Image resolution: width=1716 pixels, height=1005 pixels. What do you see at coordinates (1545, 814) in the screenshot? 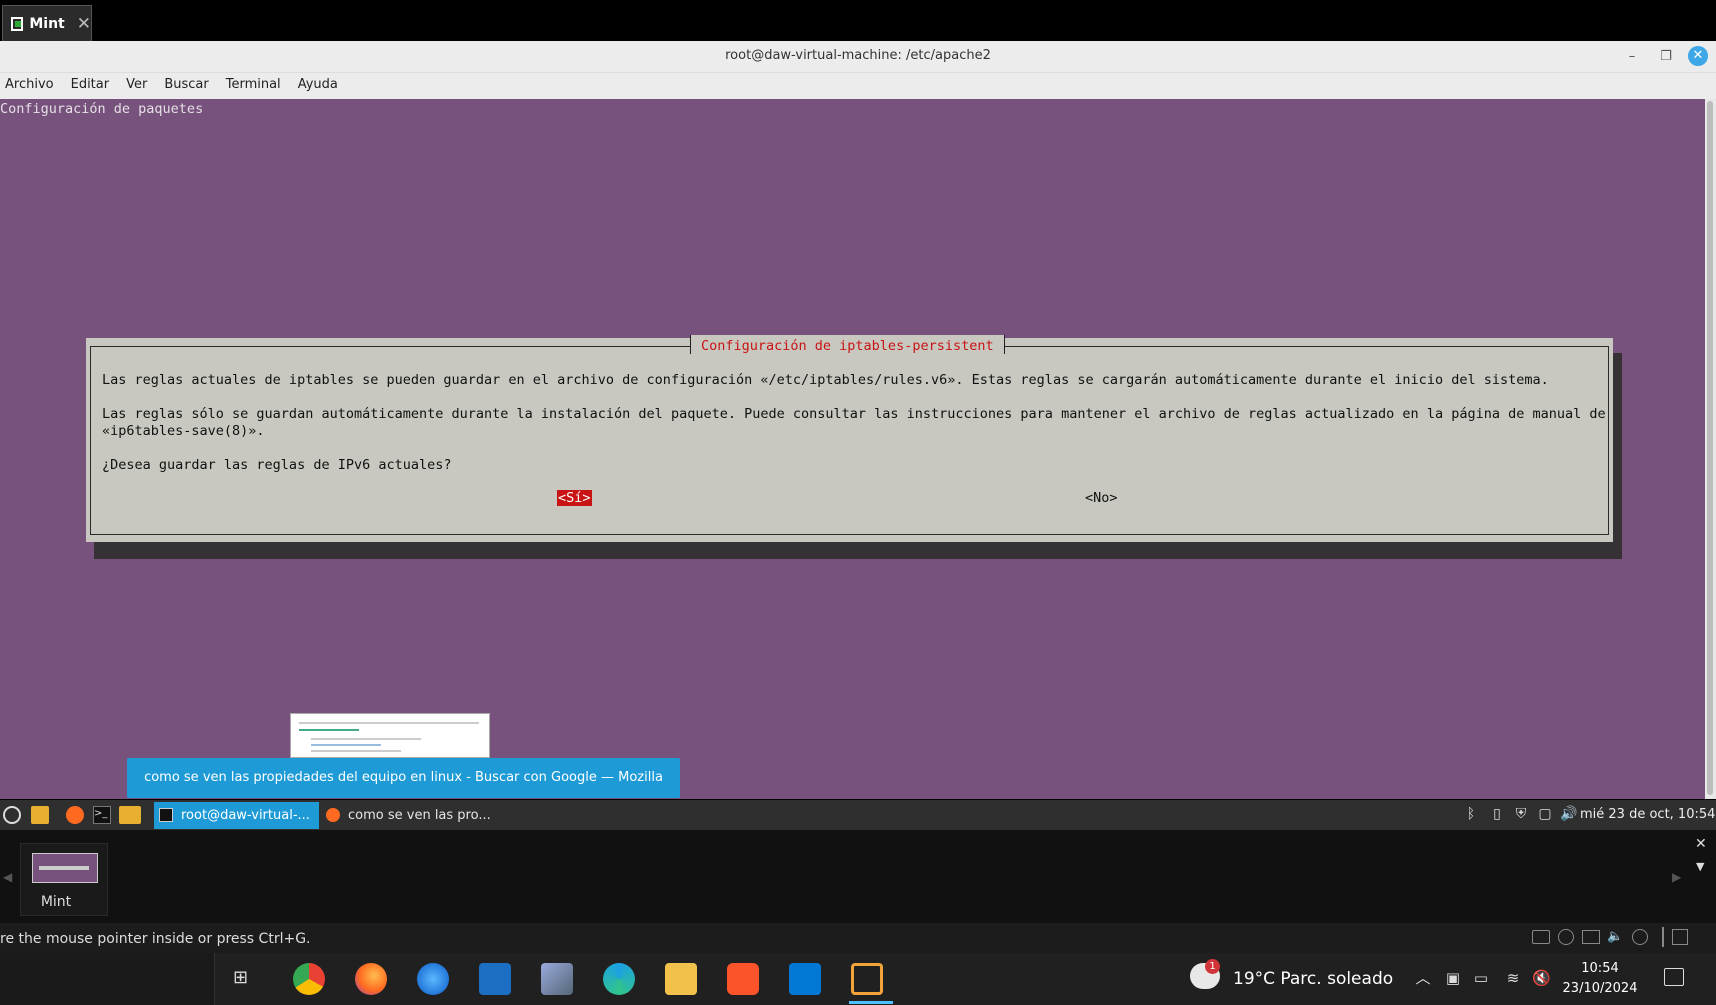
I see `display-icon: ▢` at bounding box center [1545, 814].